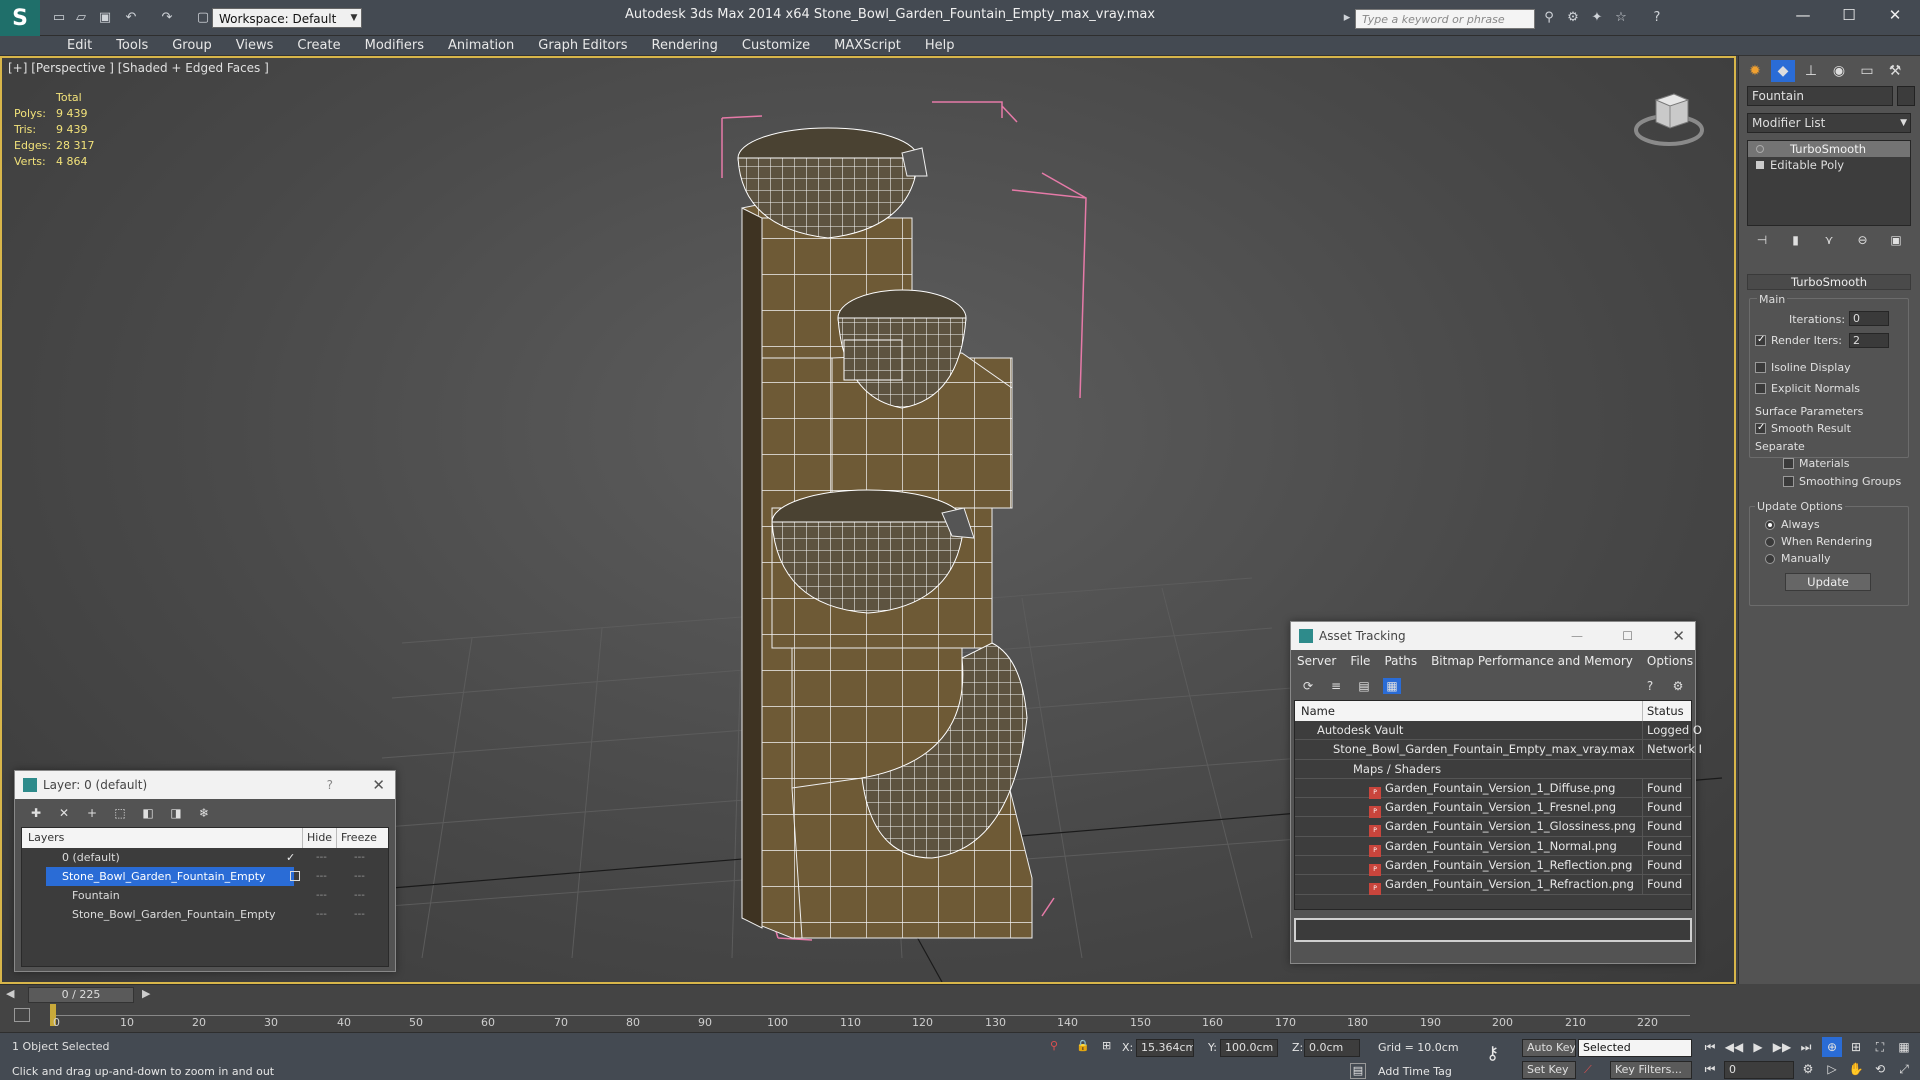  Describe the element at coordinates (354, 18) in the screenshot. I see `chevron-down-icon: ▼` at that location.